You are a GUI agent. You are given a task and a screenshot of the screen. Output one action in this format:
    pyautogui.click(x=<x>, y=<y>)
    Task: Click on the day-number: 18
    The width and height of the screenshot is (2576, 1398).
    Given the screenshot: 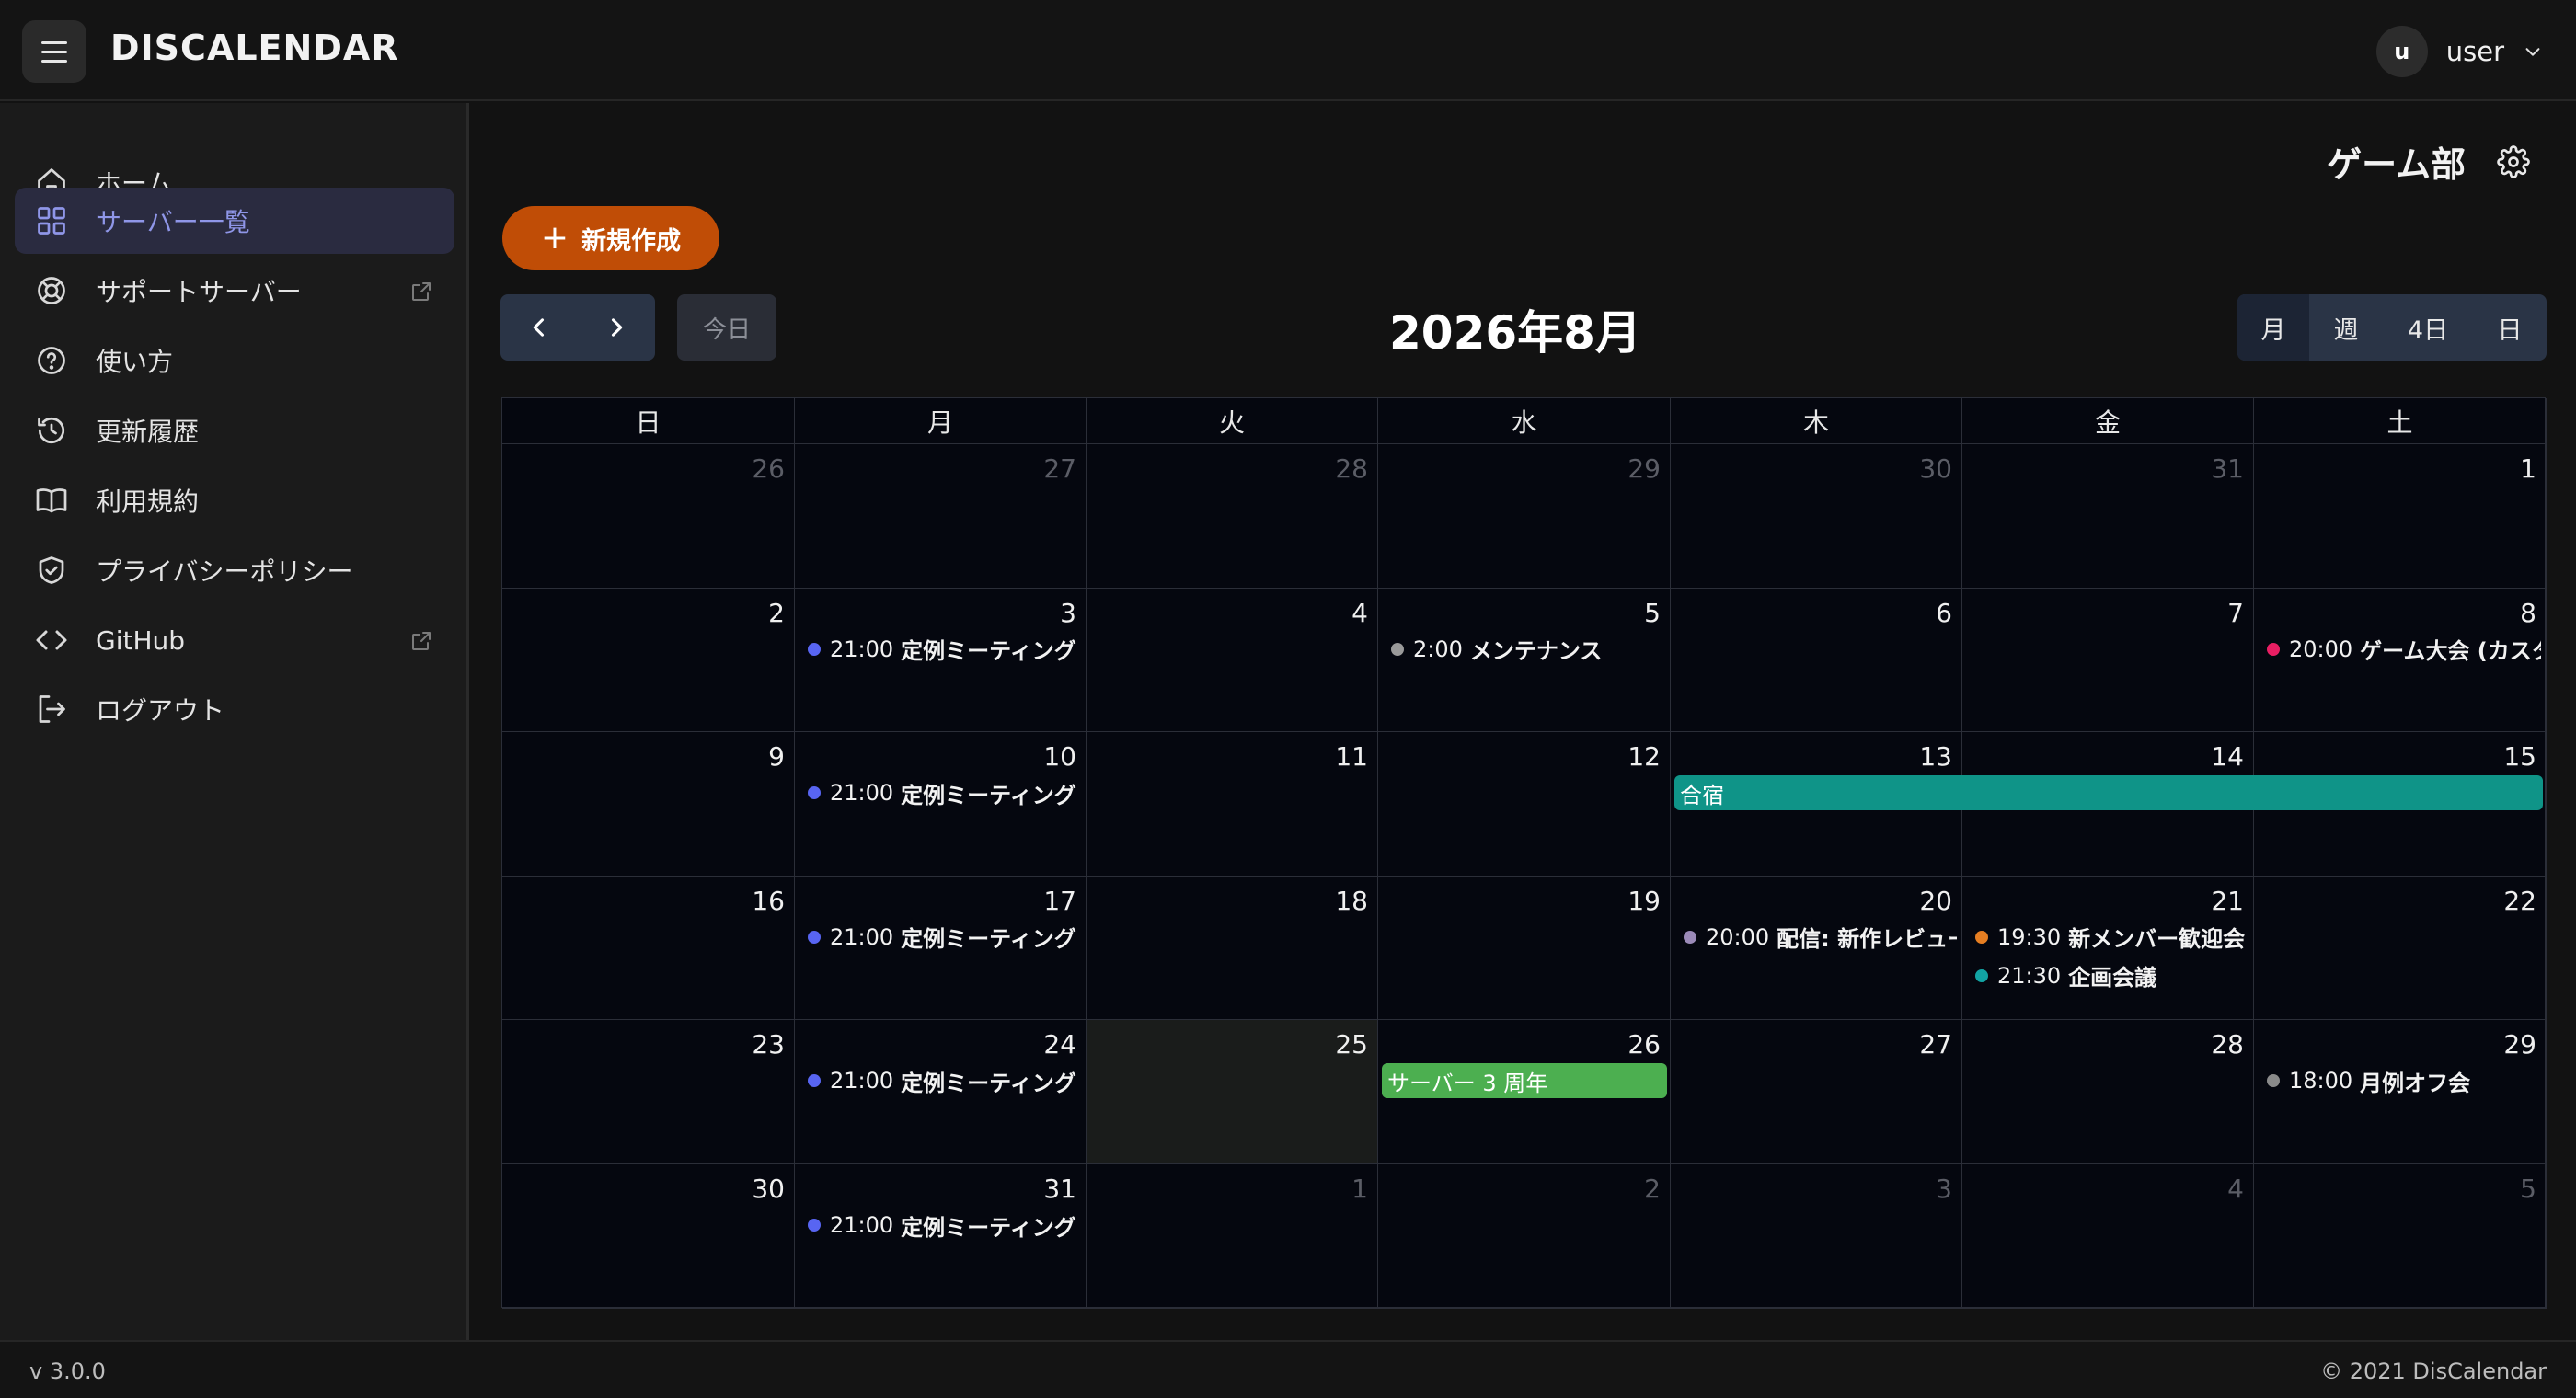 What is the action you would take?
    pyautogui.click(x=1351, y=901)
    